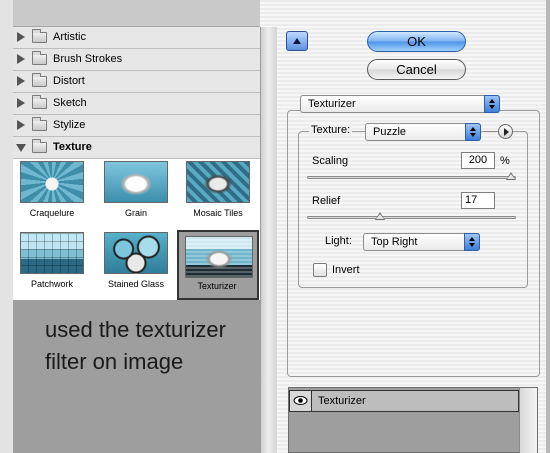  Describe the element at coordinates (6, 226) in the screenshot. I see `left-margin` at that location.